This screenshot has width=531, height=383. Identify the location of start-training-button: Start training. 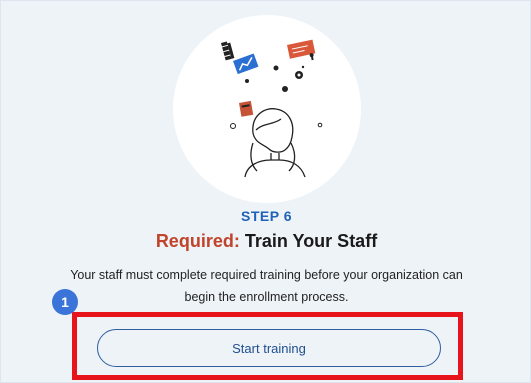
(269, 348).